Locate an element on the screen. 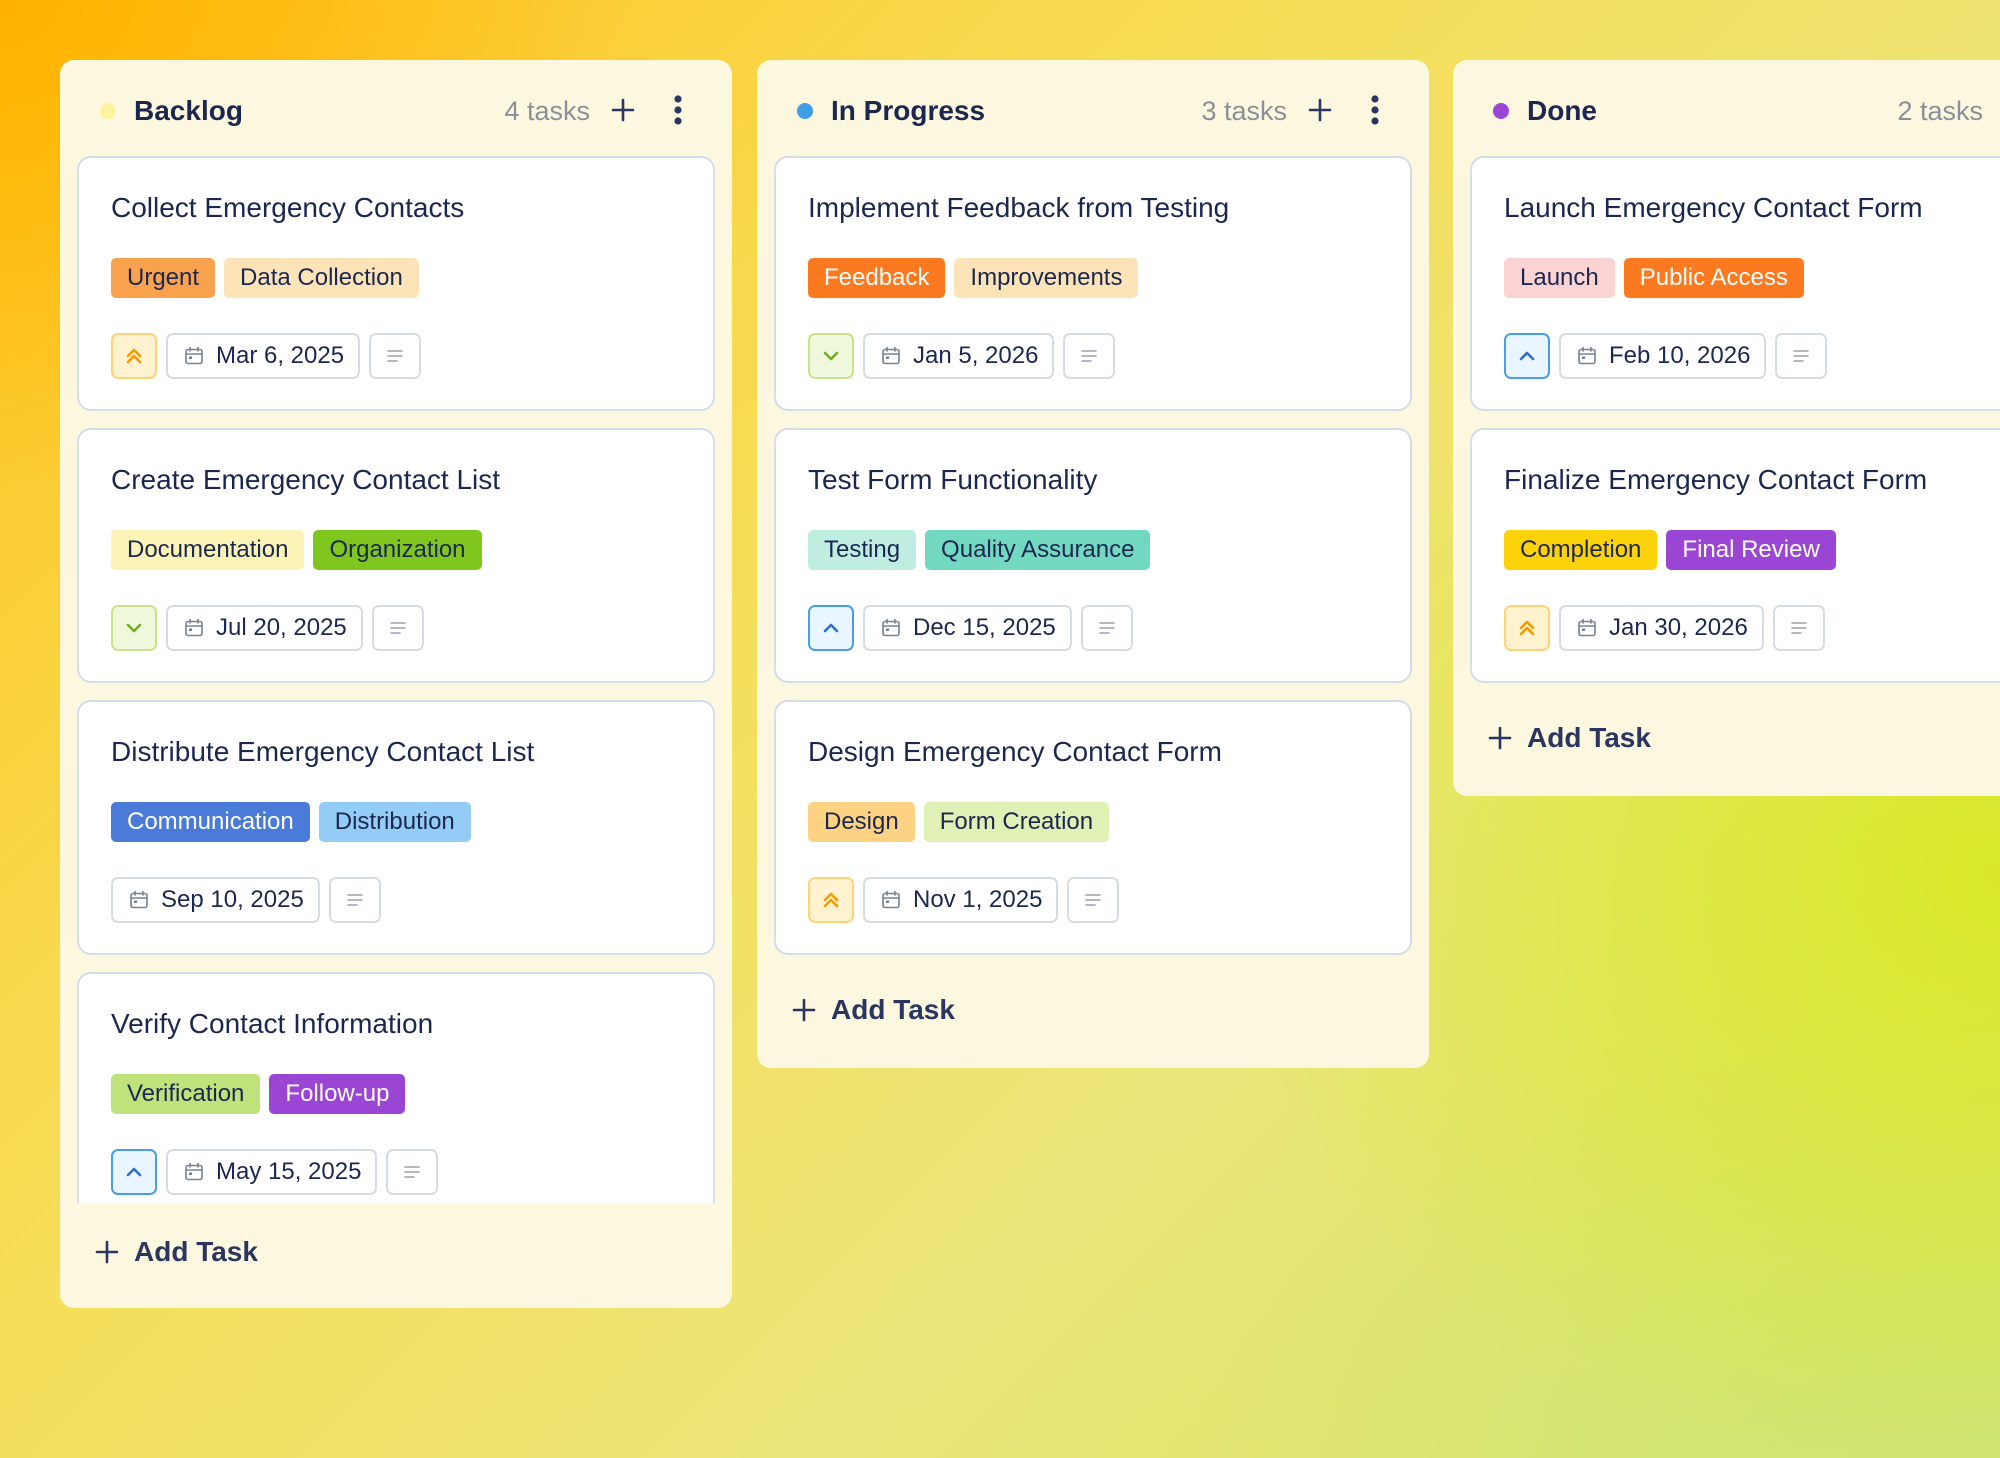 This screenshot has width=2000, height=1458. tag-badge: Communication is located at coordinates (210, 822).